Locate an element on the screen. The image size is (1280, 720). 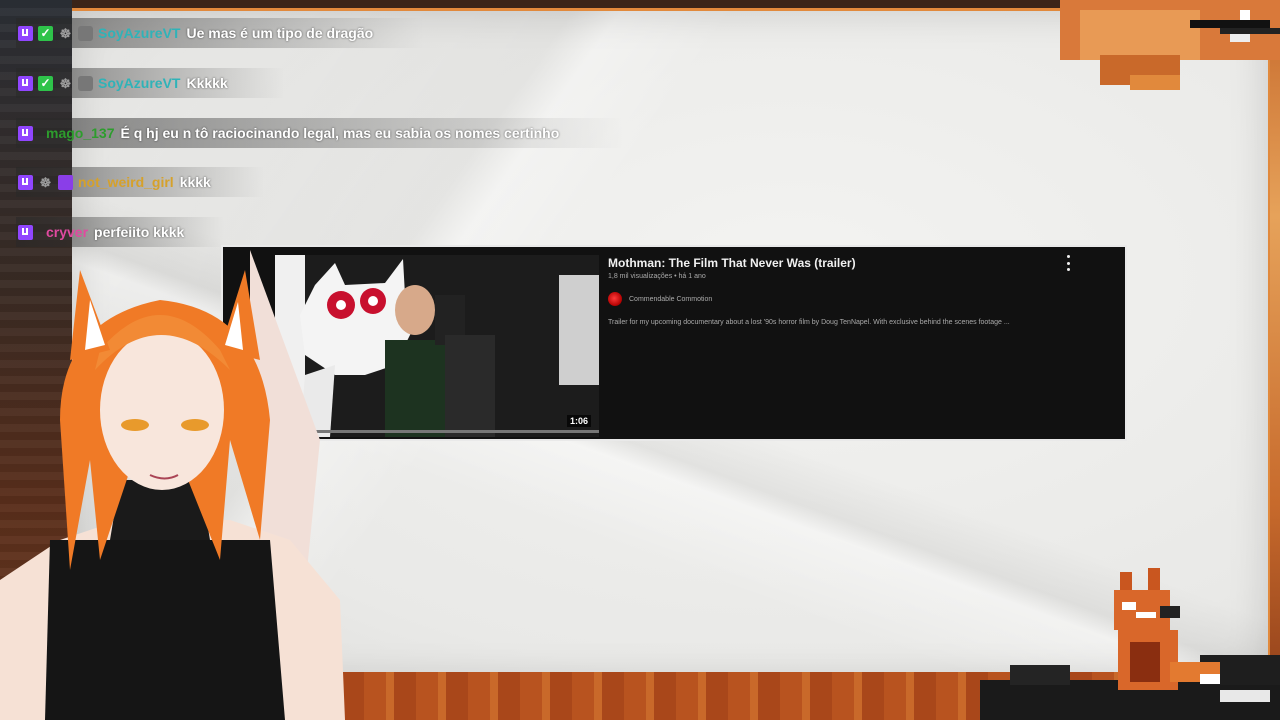
chat-username: not_weird_girl is located at coordinates (126, 182).